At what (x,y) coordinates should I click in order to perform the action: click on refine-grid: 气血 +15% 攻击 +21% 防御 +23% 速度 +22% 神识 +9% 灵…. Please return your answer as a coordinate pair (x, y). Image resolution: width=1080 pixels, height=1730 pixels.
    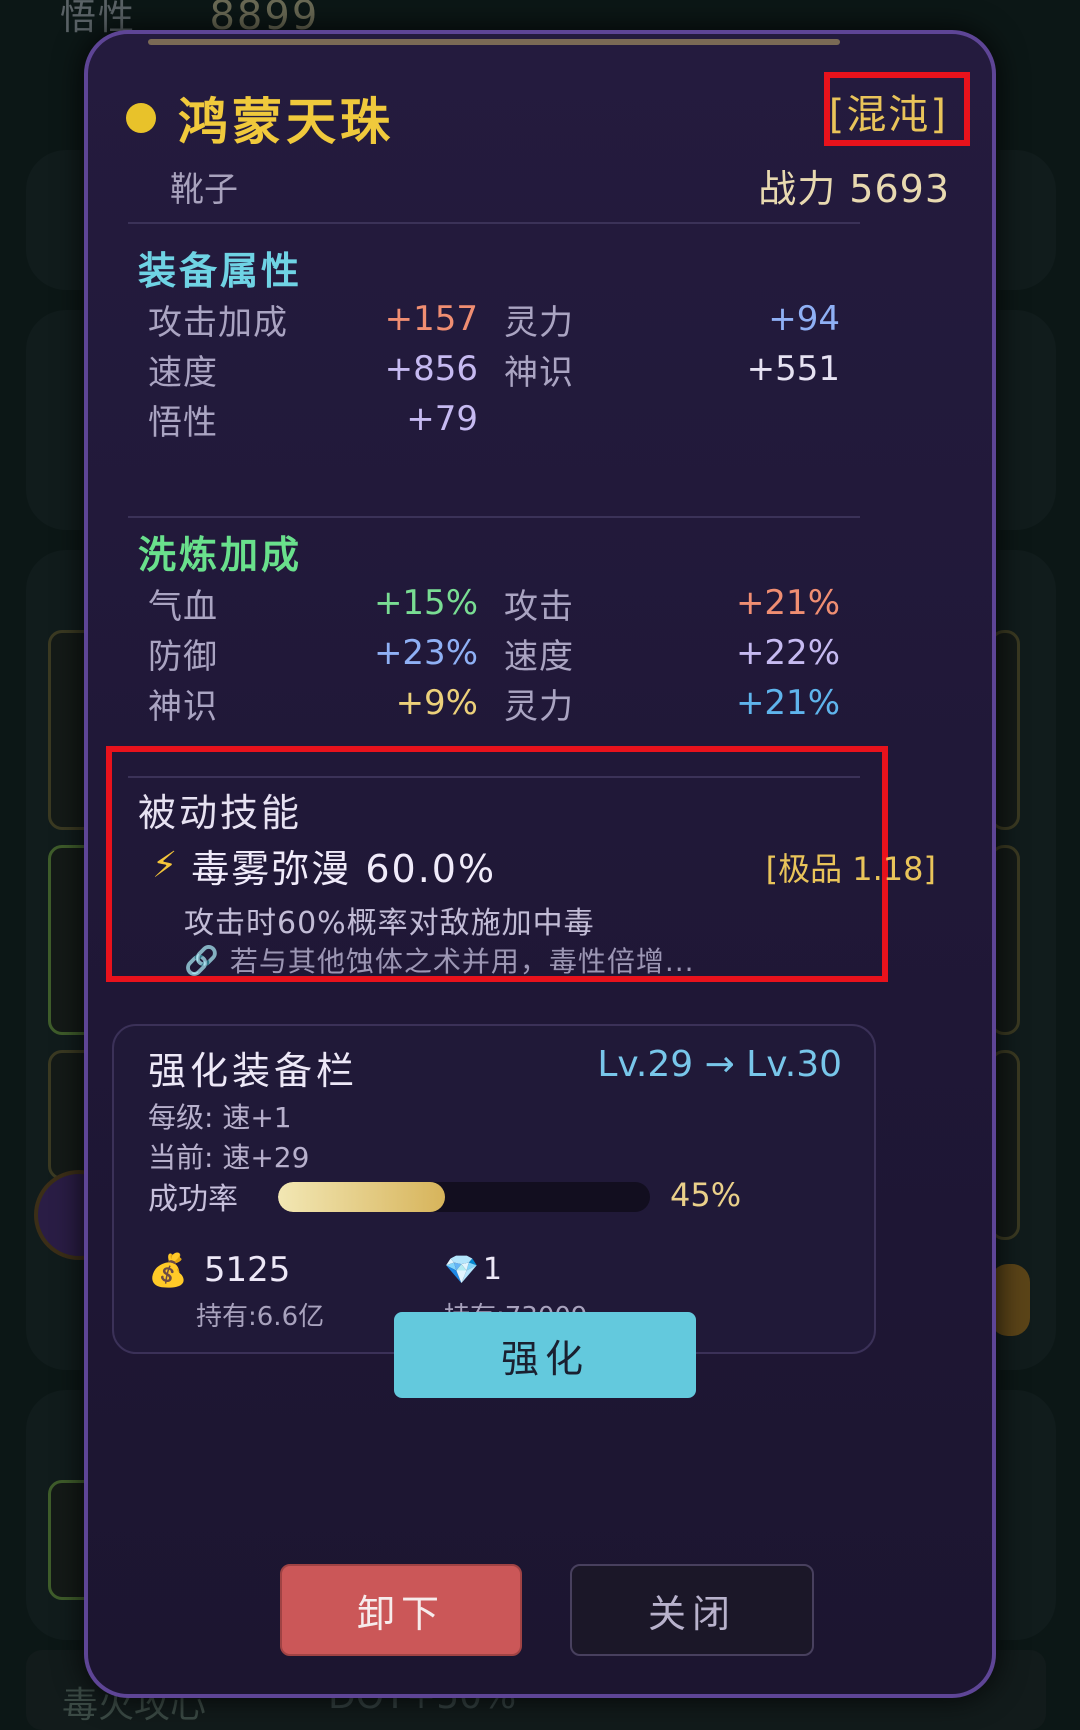
    Looking at the image, I should click on (494, 653).